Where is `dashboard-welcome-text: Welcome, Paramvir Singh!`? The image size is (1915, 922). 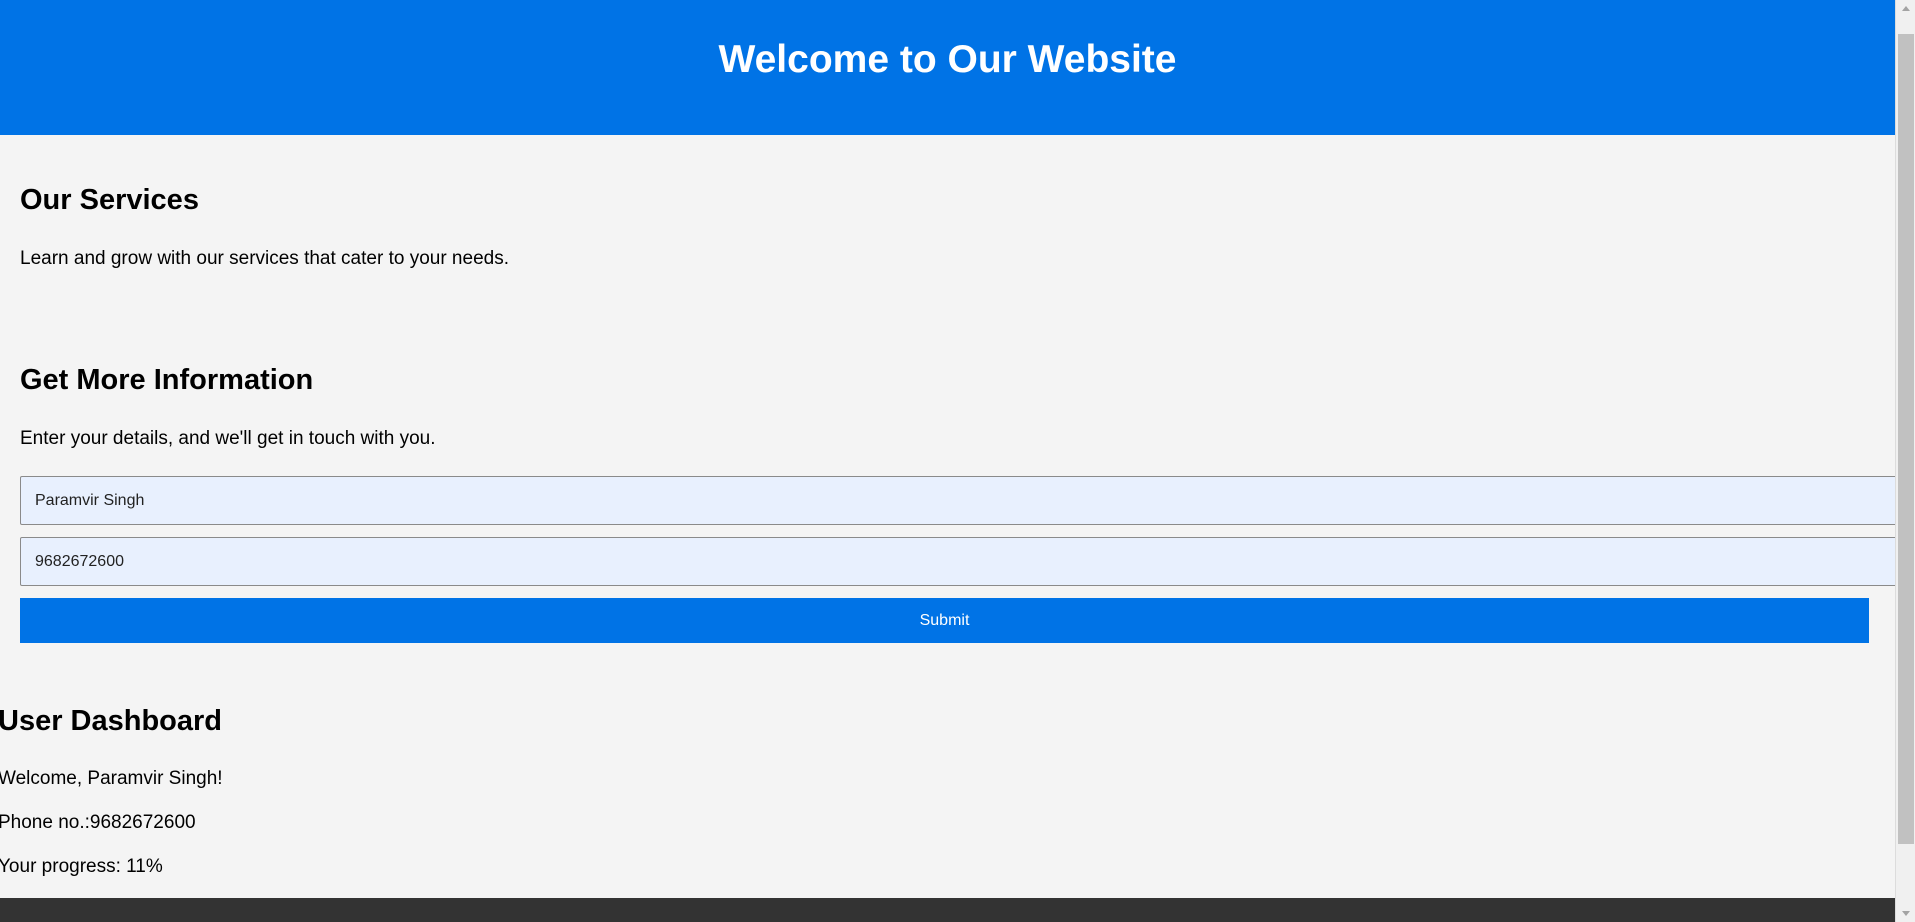 dashboard-welcome-text: Welcome, Paramvir Singh! is located at coordinates (111, 778).